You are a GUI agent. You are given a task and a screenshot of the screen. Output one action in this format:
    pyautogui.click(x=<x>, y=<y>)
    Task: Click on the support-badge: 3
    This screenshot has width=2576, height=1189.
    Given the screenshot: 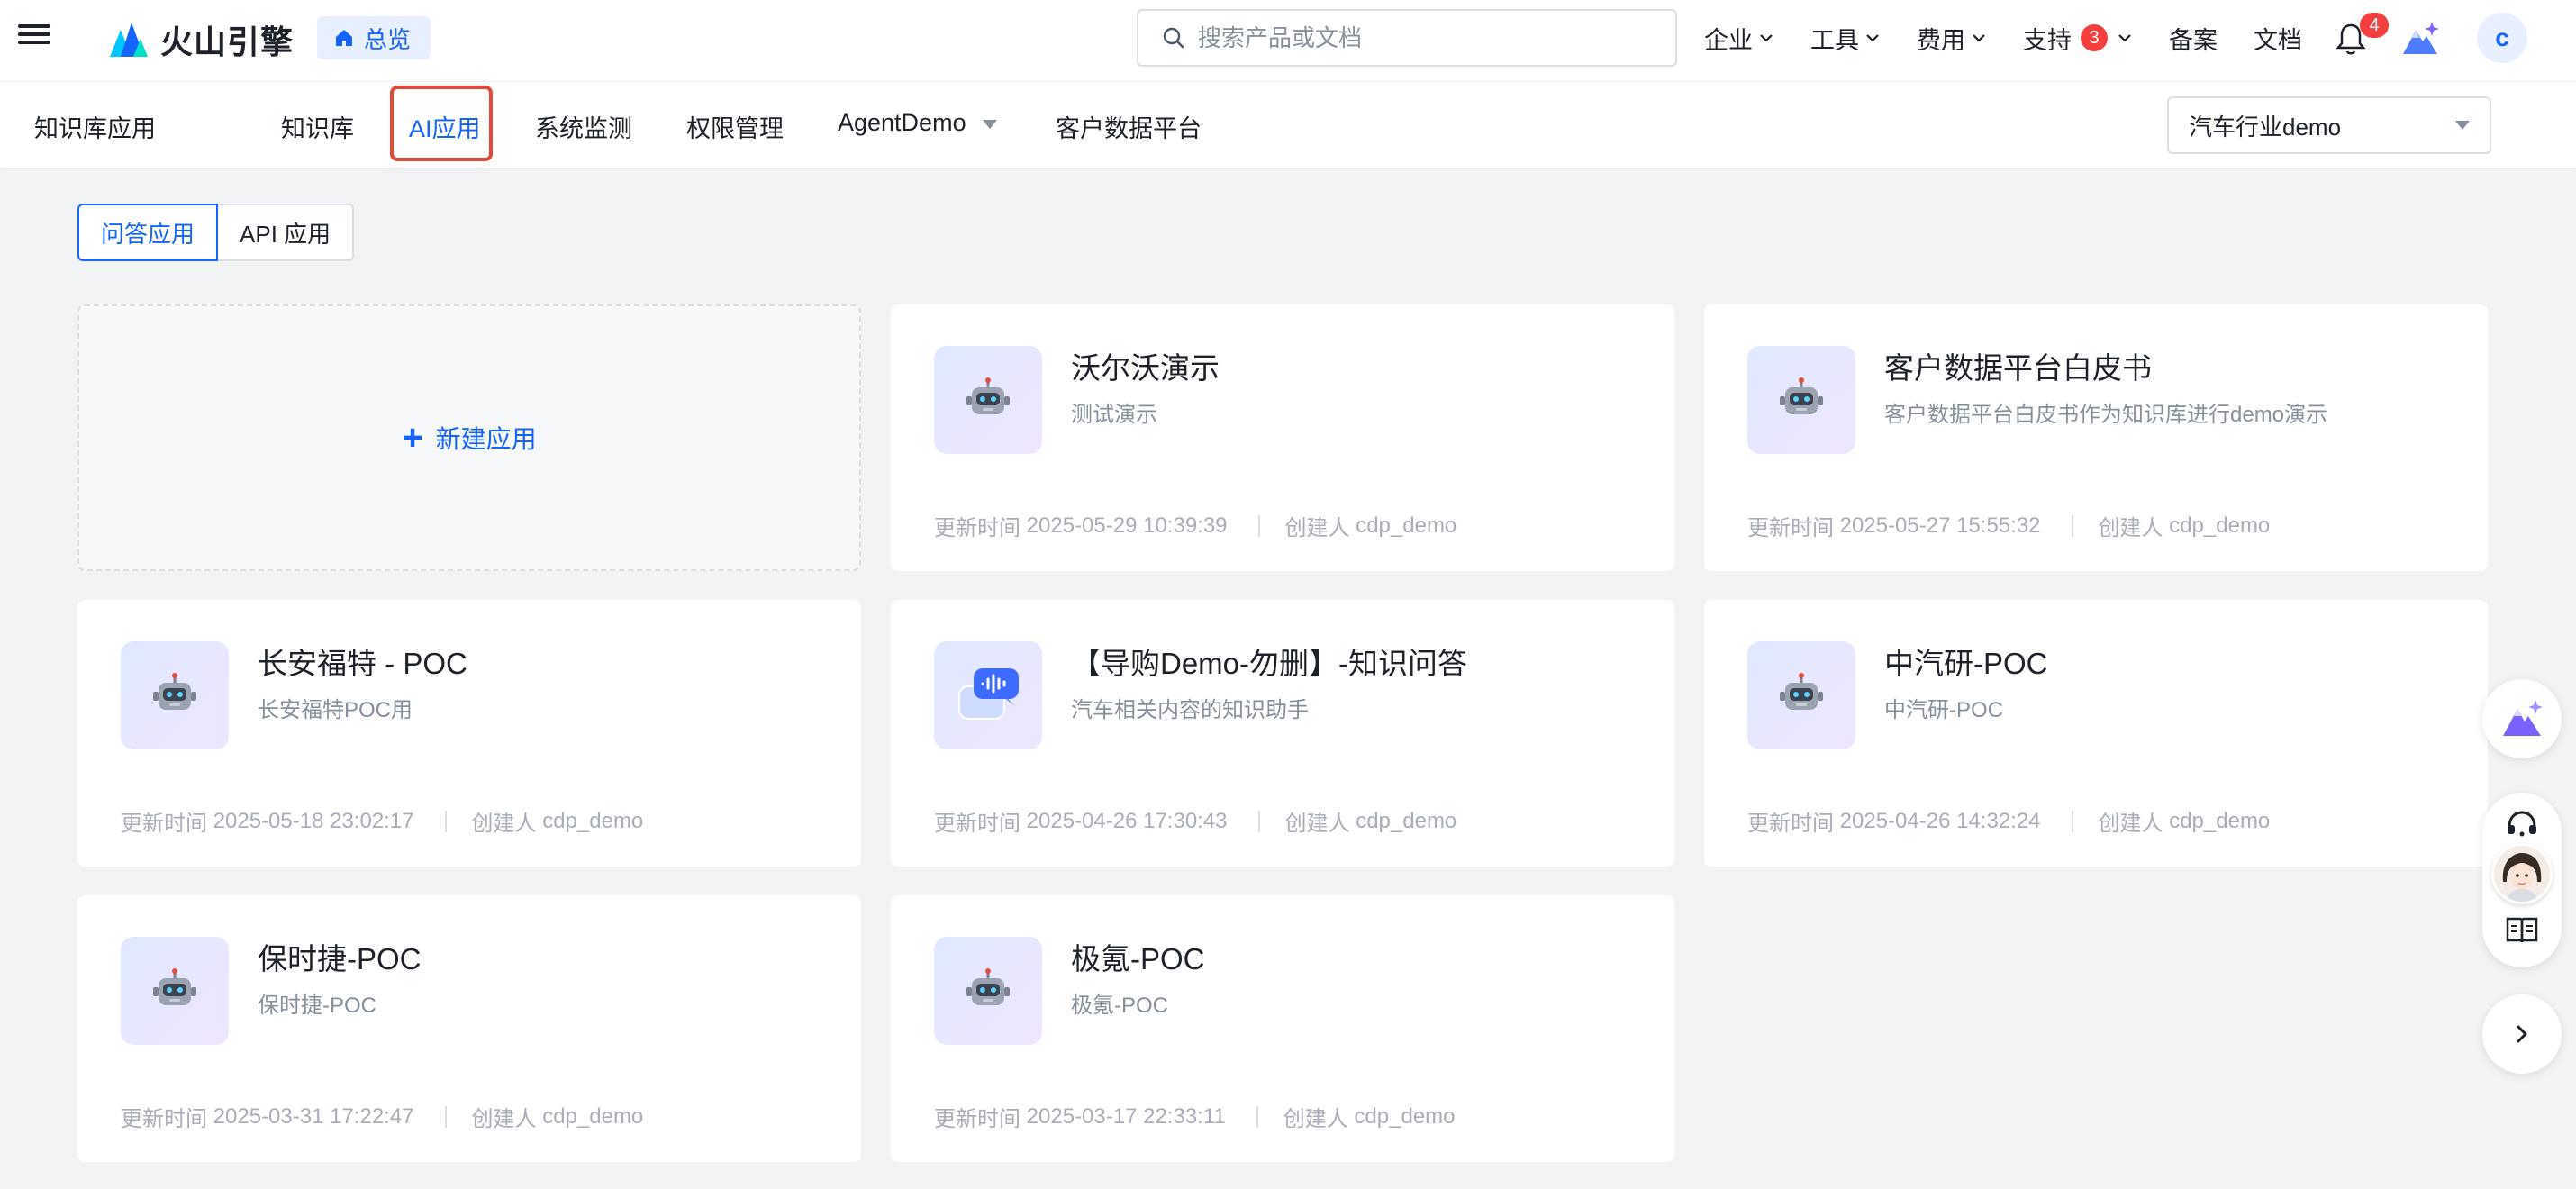 What is the action you would take?
    pyautogui.click(x=2094, y=38)
    